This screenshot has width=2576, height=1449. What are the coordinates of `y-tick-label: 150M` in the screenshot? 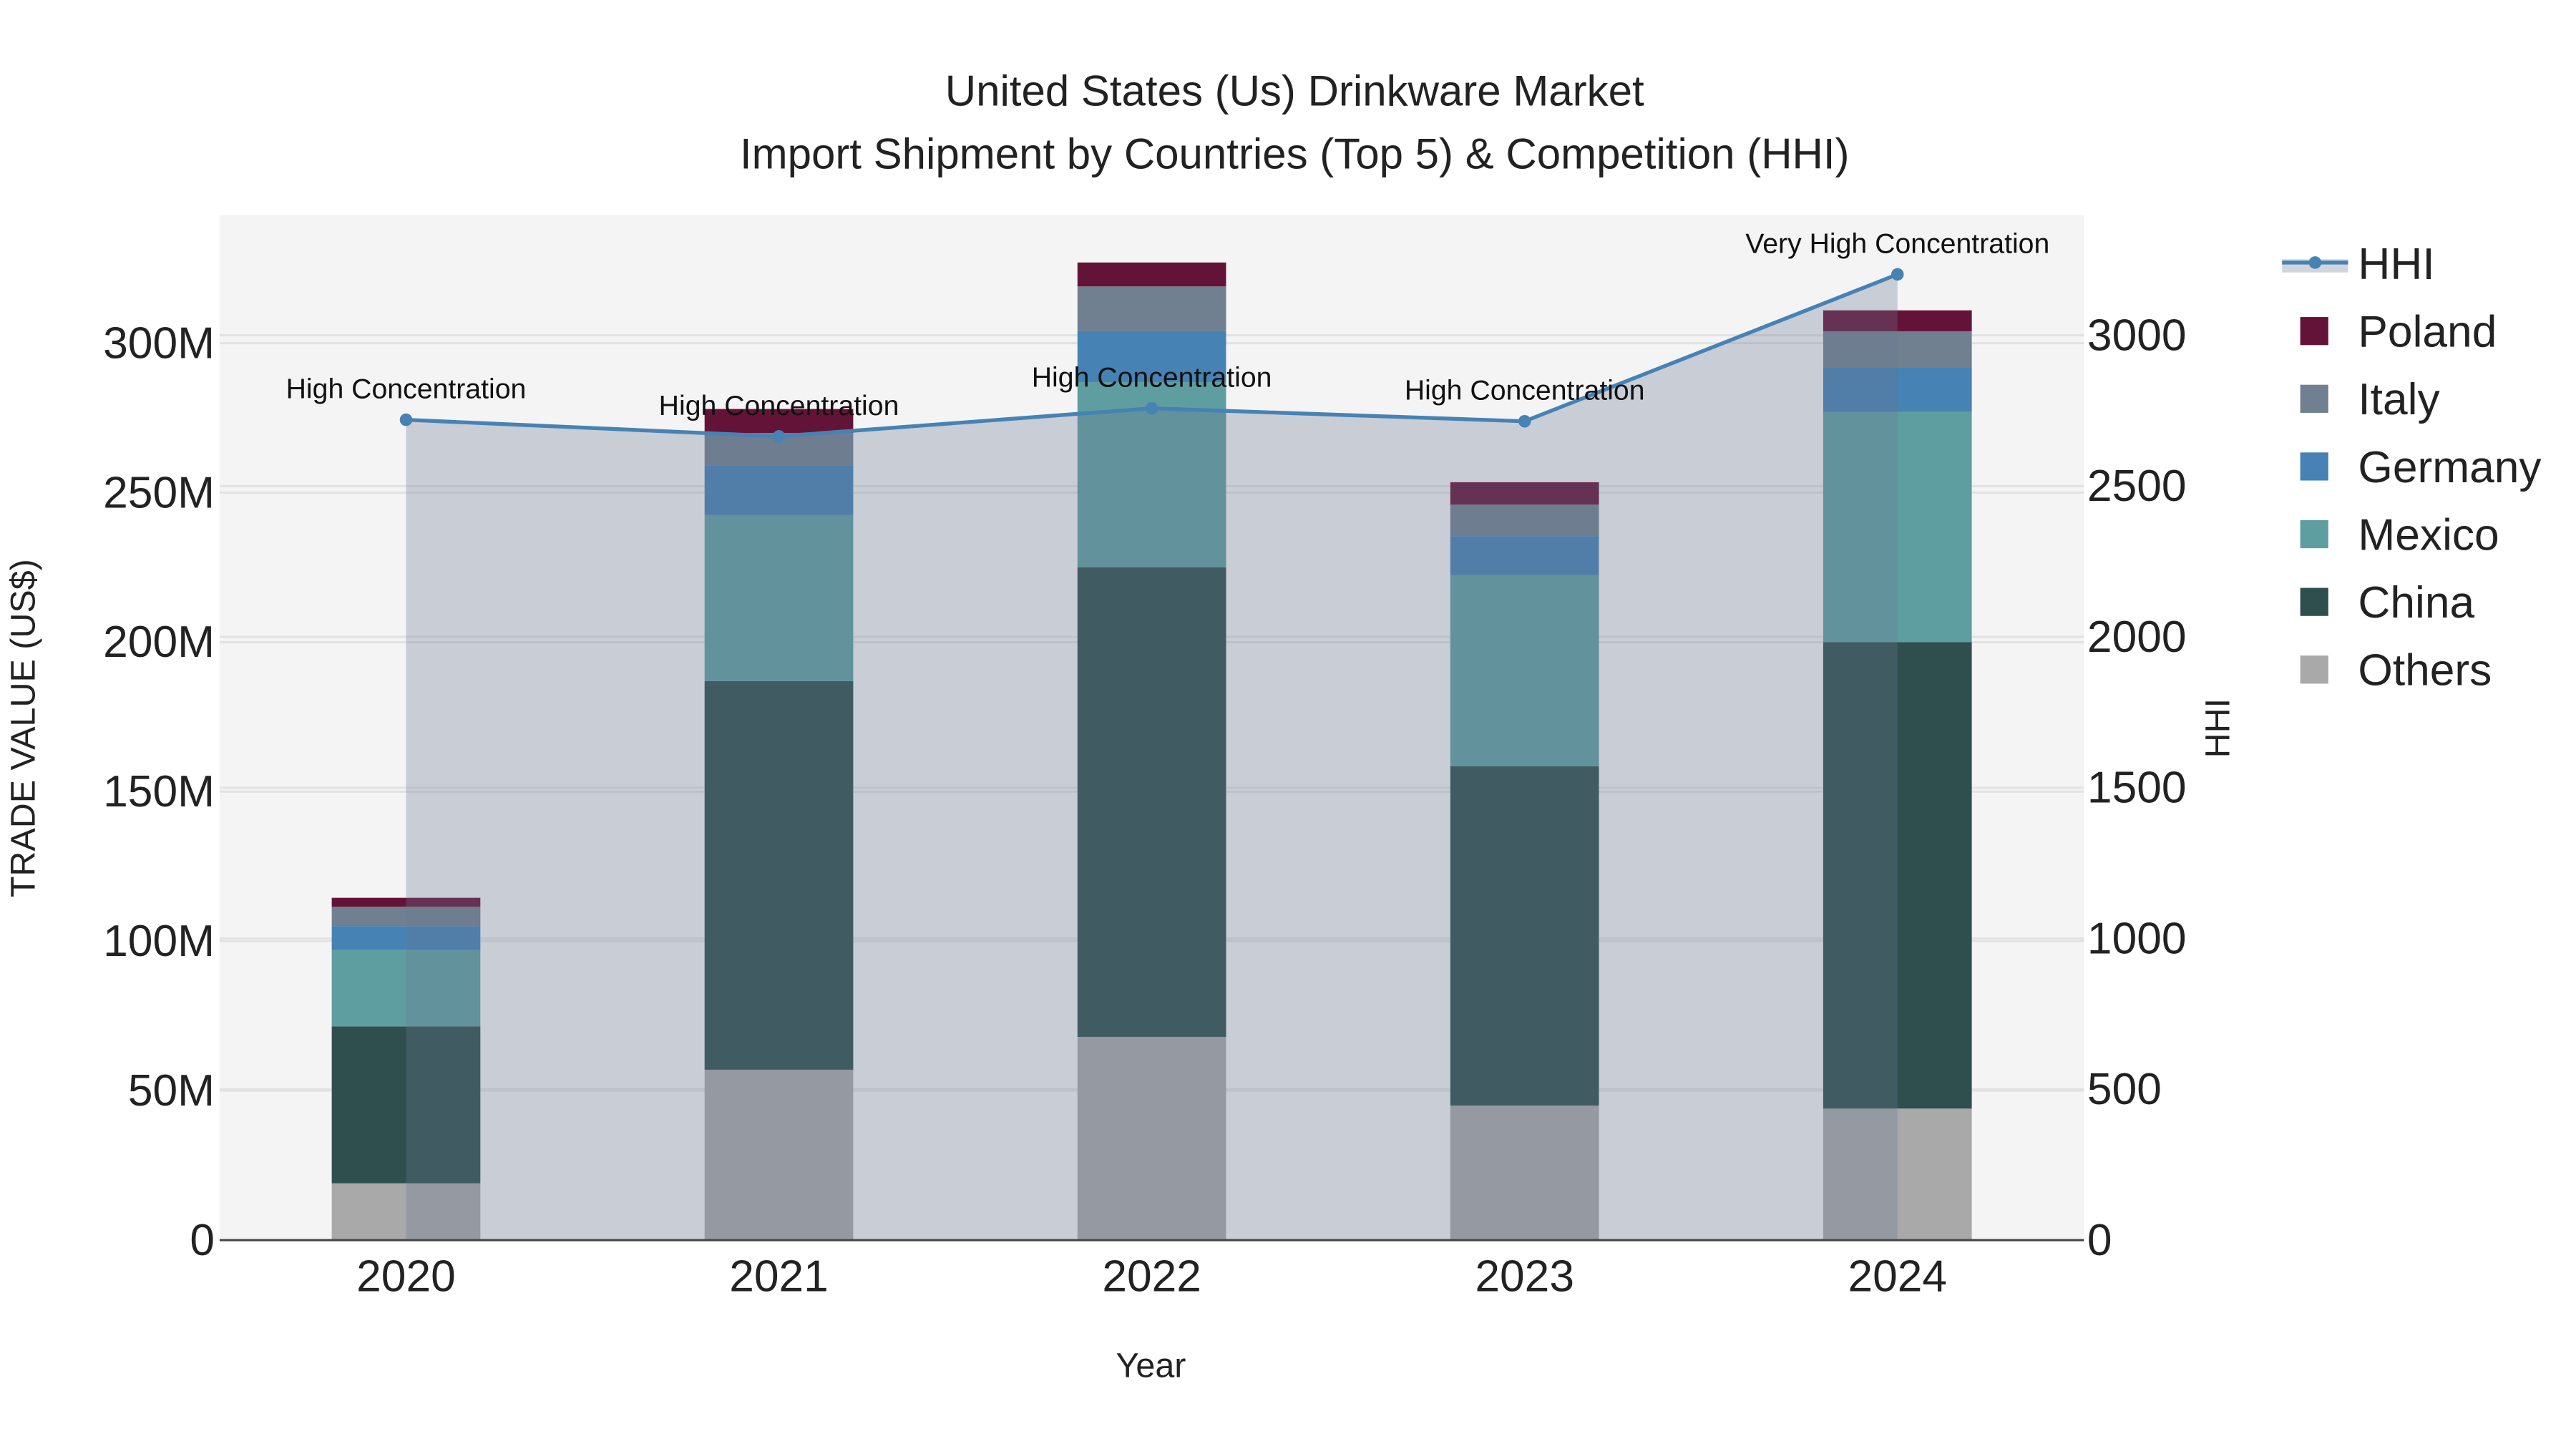 It's located at (159, 791).